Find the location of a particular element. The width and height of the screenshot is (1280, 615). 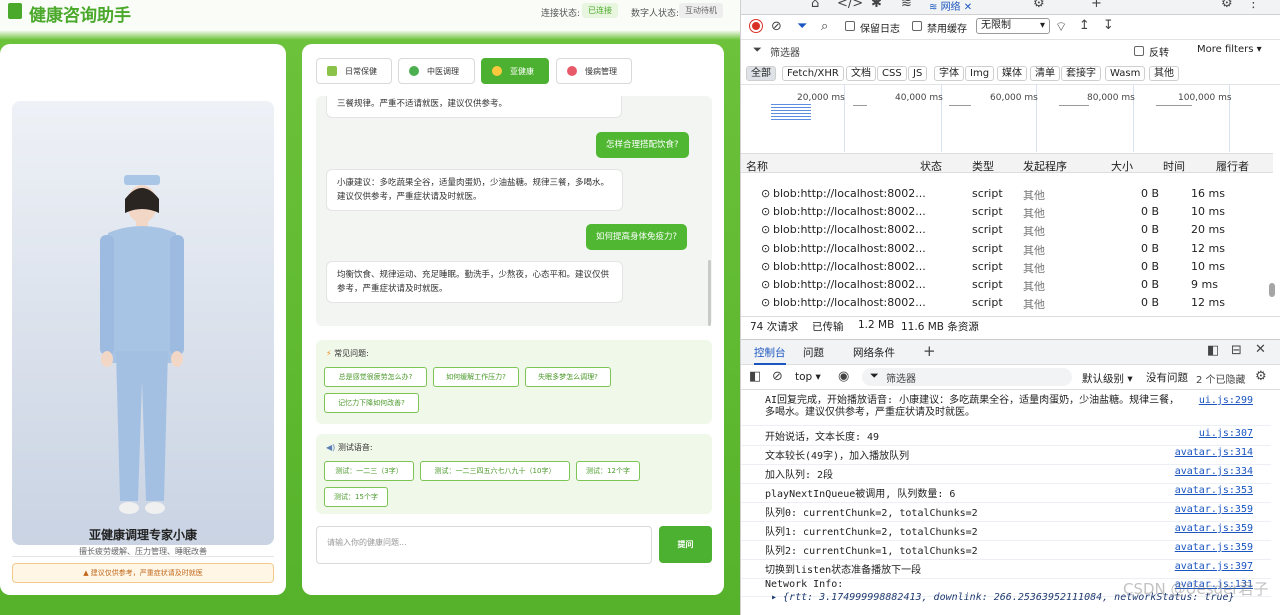

filter-chip-other: 其他 is located at coordinates (1164, 73).